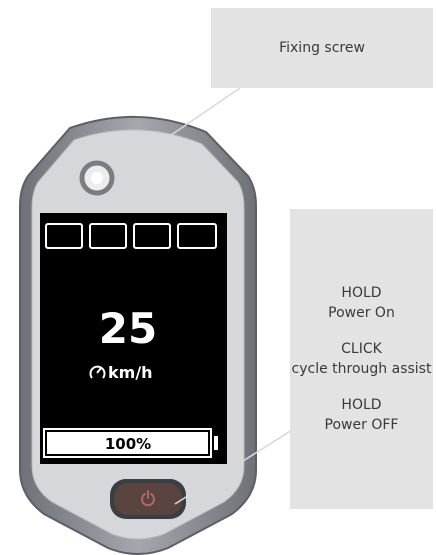 This screenshot has height=555, width=436. I want to click on power-button, so click(148, 499).